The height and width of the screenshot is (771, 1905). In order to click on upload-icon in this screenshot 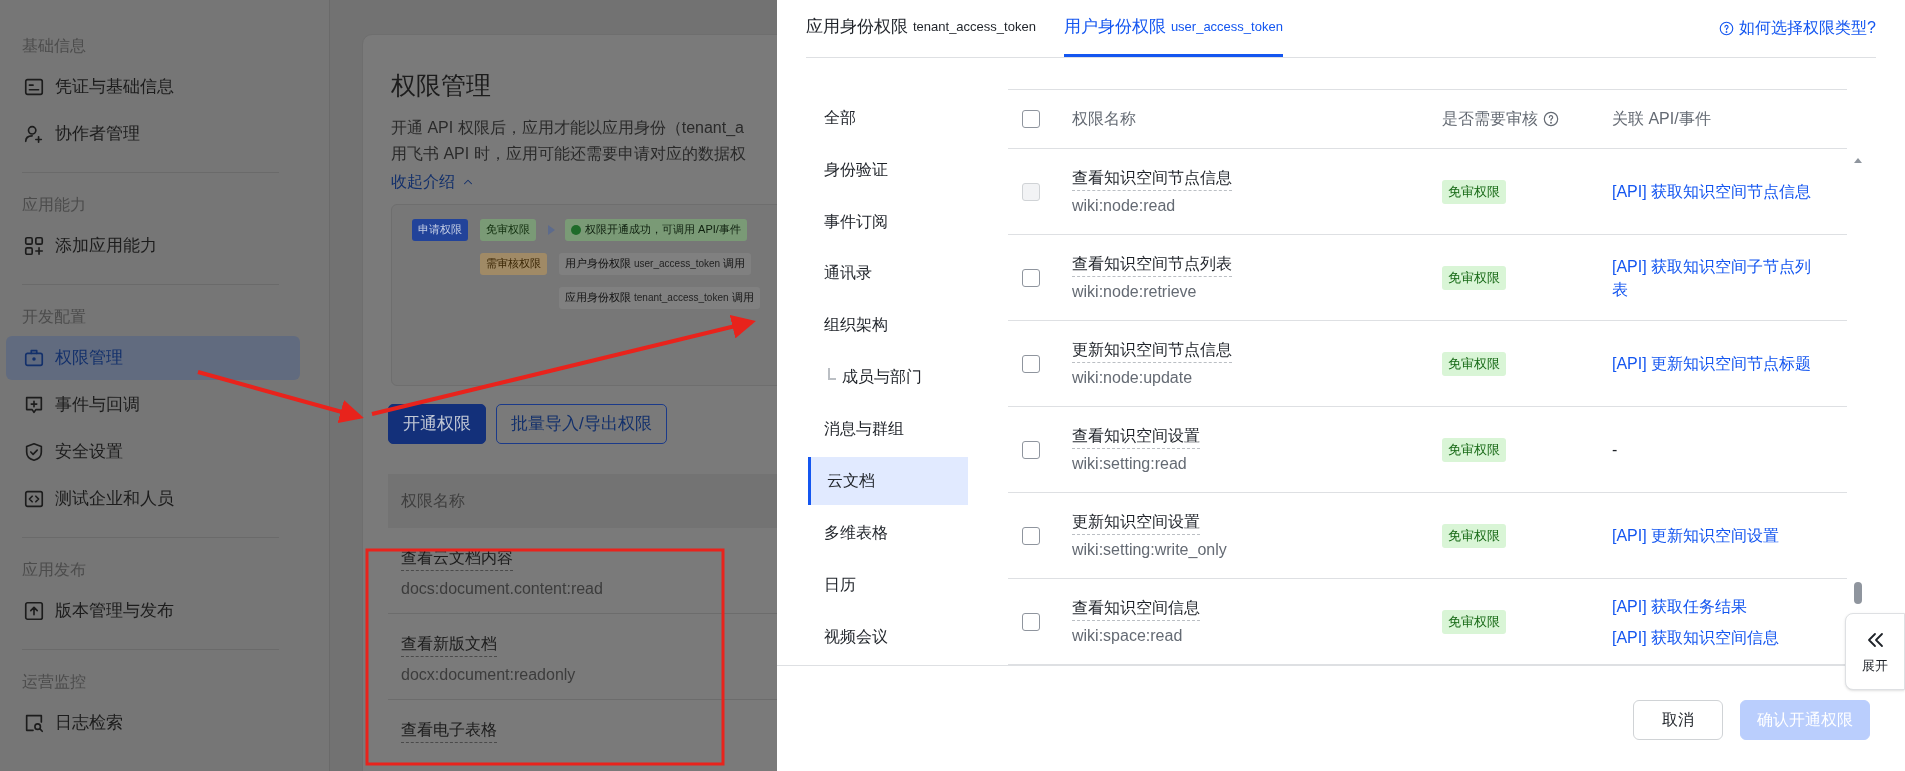, I will do `click(34, 611)`.